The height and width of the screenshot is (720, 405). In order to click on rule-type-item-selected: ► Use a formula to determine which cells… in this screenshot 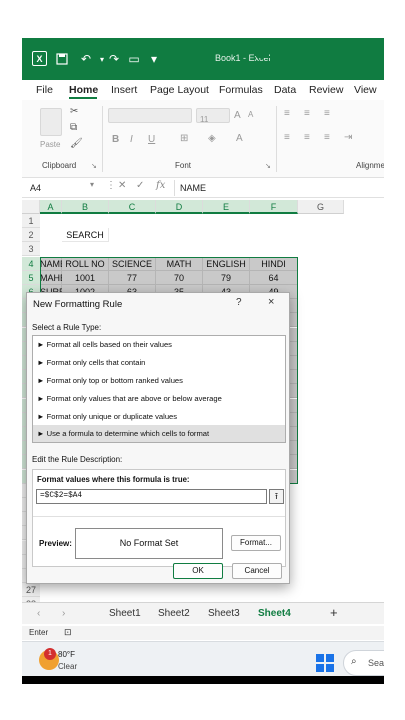, I will do `click(159, 433)`.